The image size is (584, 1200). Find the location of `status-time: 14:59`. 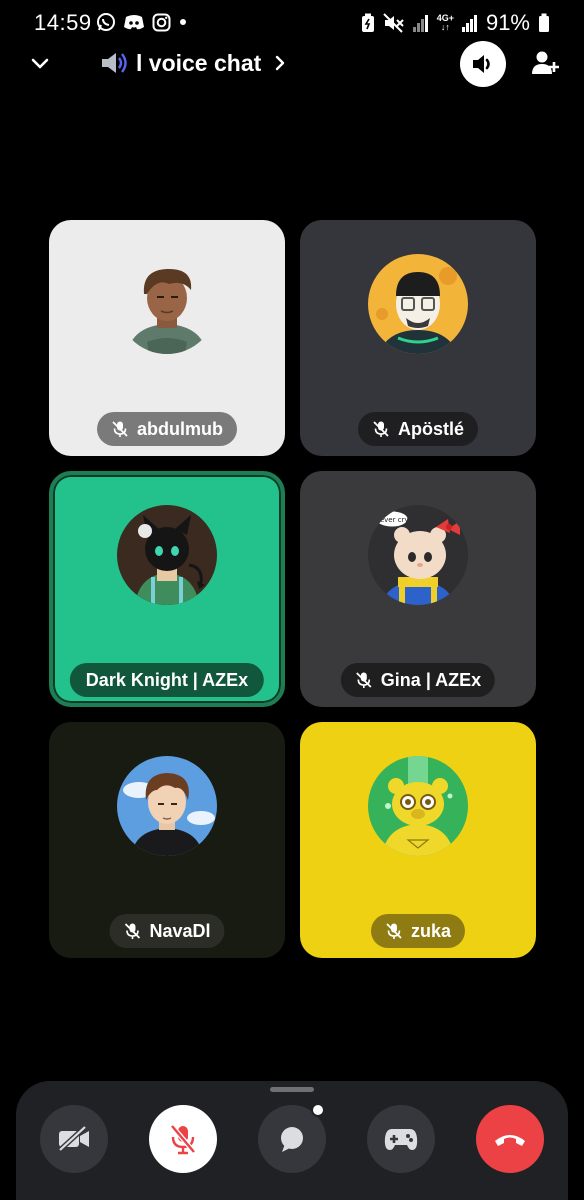

status-time: 14:59 is located at coordinates (63, 22).